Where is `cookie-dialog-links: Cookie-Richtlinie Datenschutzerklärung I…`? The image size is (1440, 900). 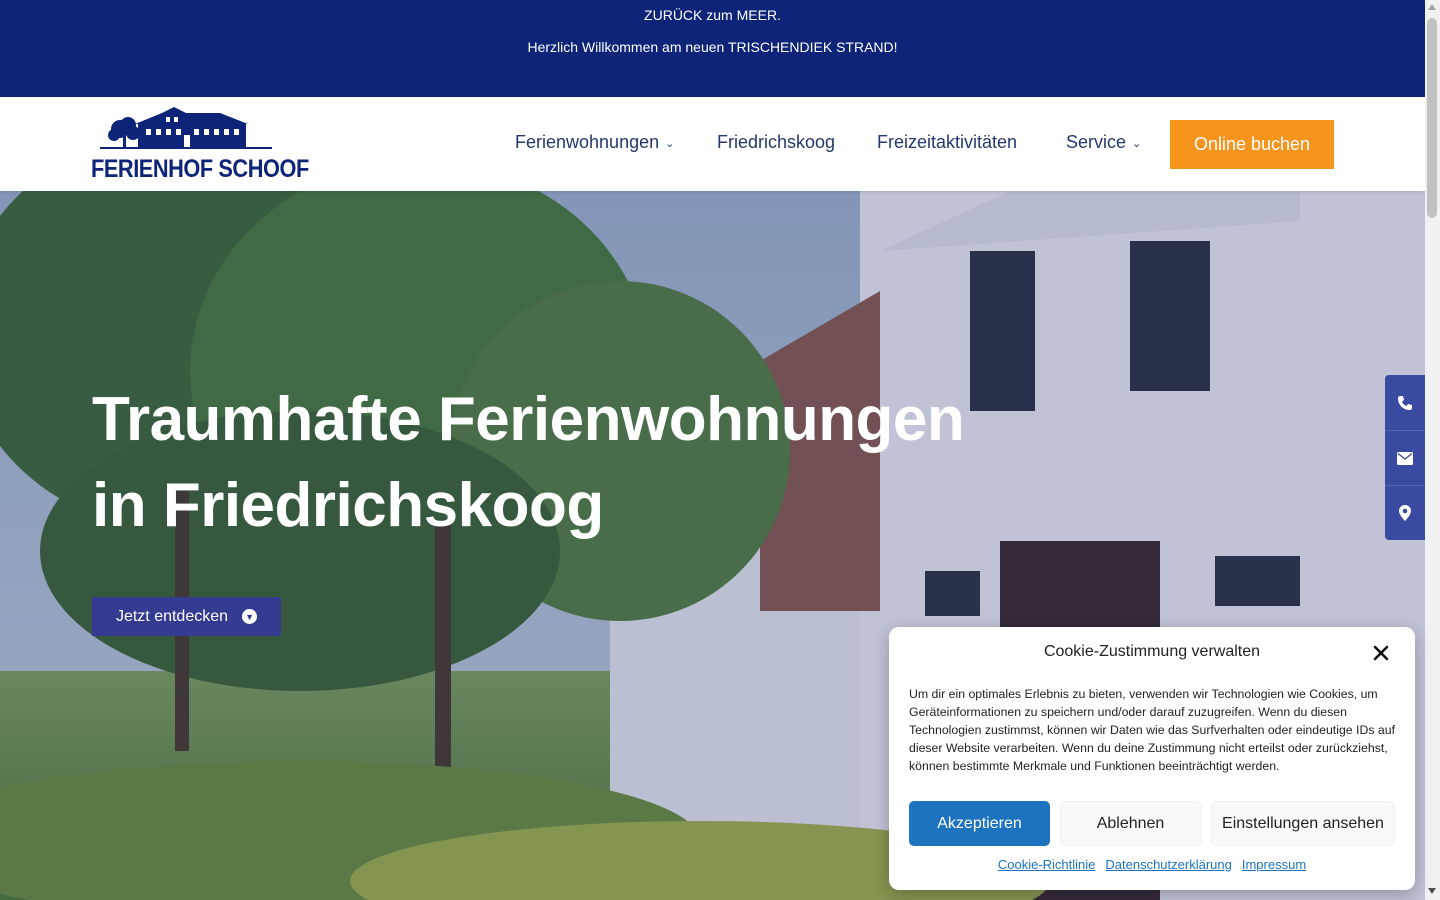 cookie-dialog-links: Cookie-Richtlinie Datenschutzerklärung I… is located at coordinates (1152, 864).